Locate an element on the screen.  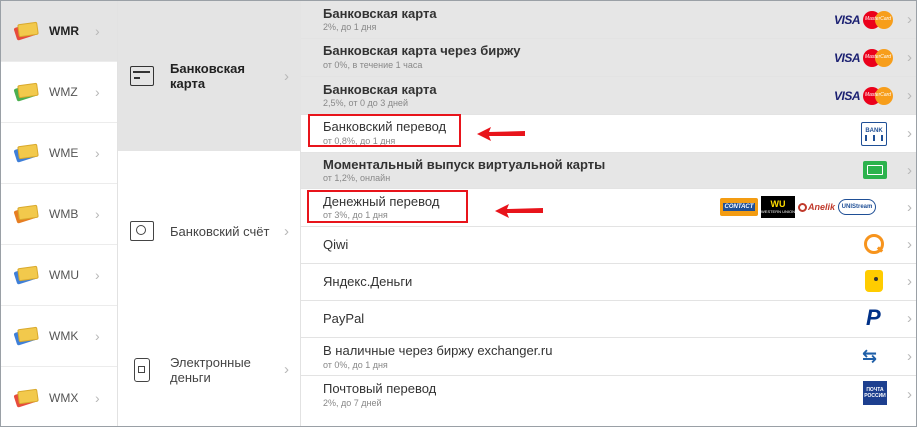
wallet-item-wmu: WMU › is located at coordinates (59, 275).